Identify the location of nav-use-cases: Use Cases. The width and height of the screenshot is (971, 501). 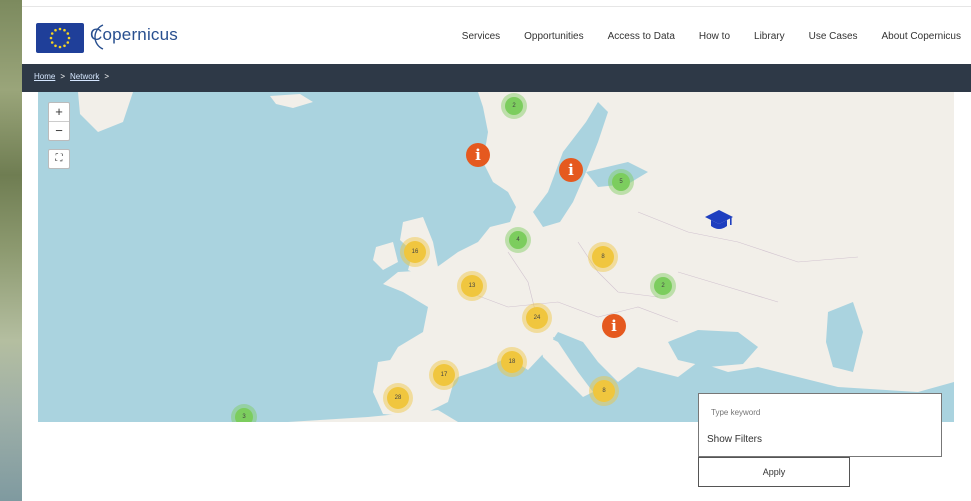
(833, 36).